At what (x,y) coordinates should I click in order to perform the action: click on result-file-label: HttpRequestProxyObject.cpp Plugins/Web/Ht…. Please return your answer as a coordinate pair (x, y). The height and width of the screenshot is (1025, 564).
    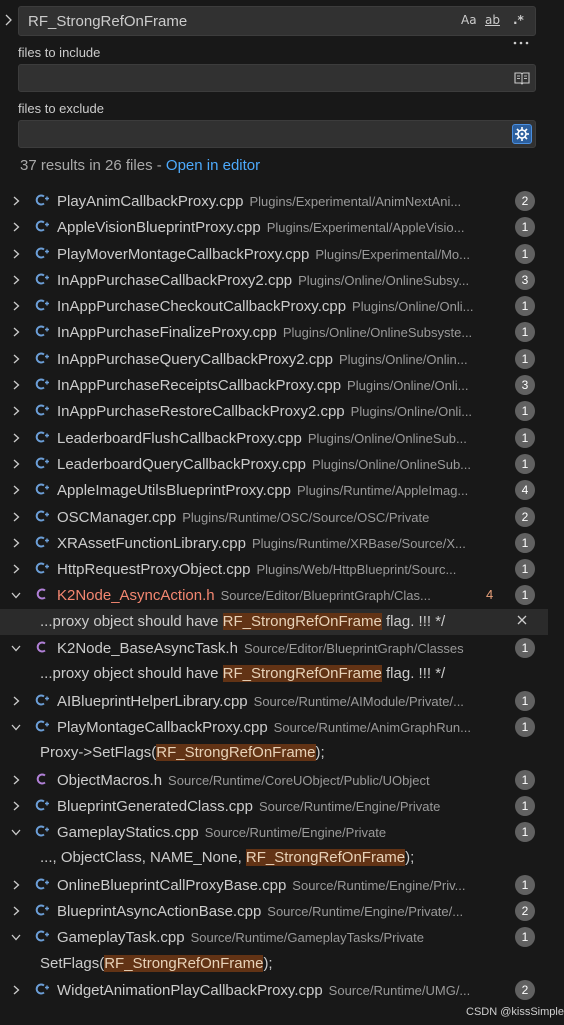
    Looking at the image, I should click on (282, 570).